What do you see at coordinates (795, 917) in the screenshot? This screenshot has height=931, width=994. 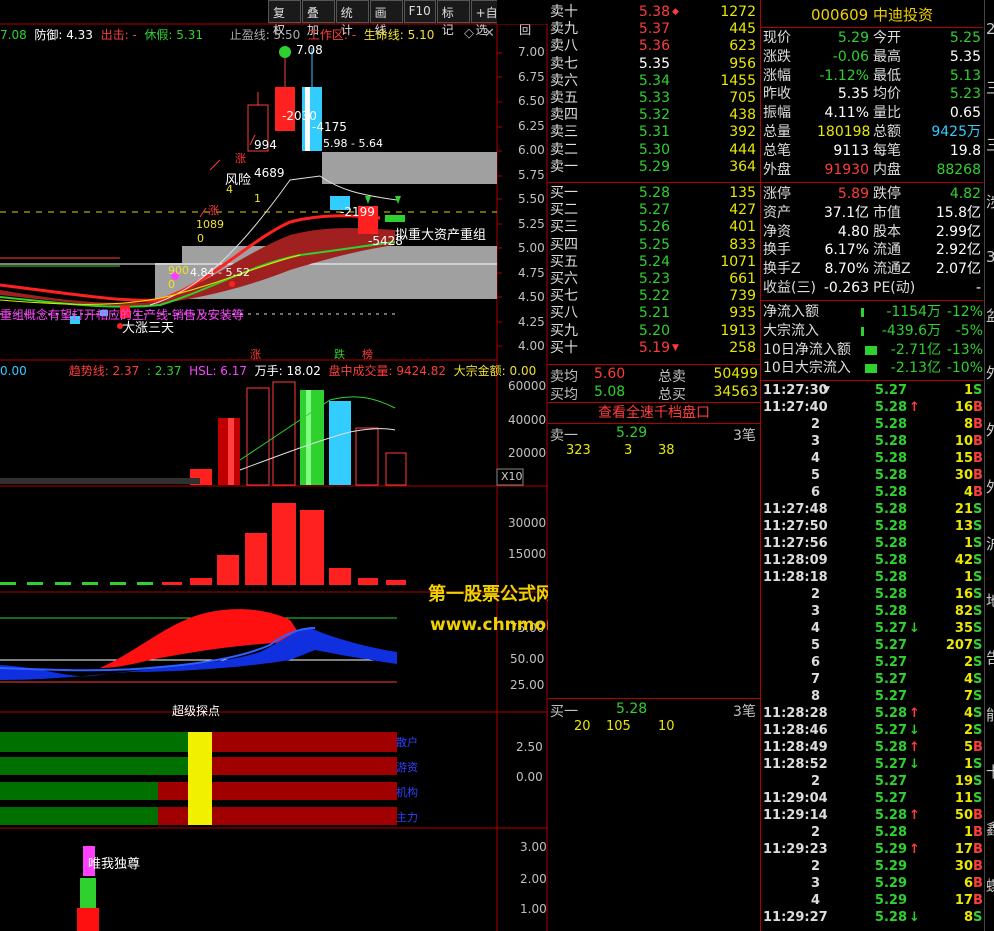 I see `tick-time: 11:29:27` at bounding box center [795, 917].